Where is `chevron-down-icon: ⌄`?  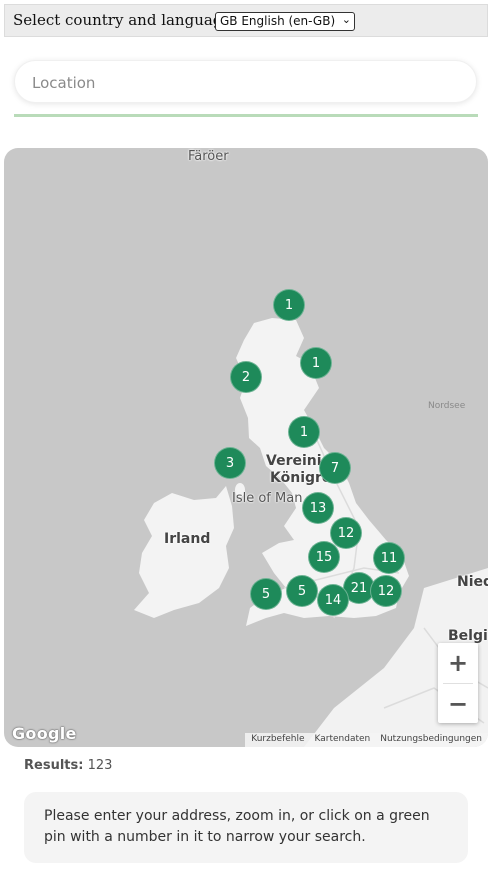 chevron-down-icon: ⌄ is located at coordinates (346, 19).